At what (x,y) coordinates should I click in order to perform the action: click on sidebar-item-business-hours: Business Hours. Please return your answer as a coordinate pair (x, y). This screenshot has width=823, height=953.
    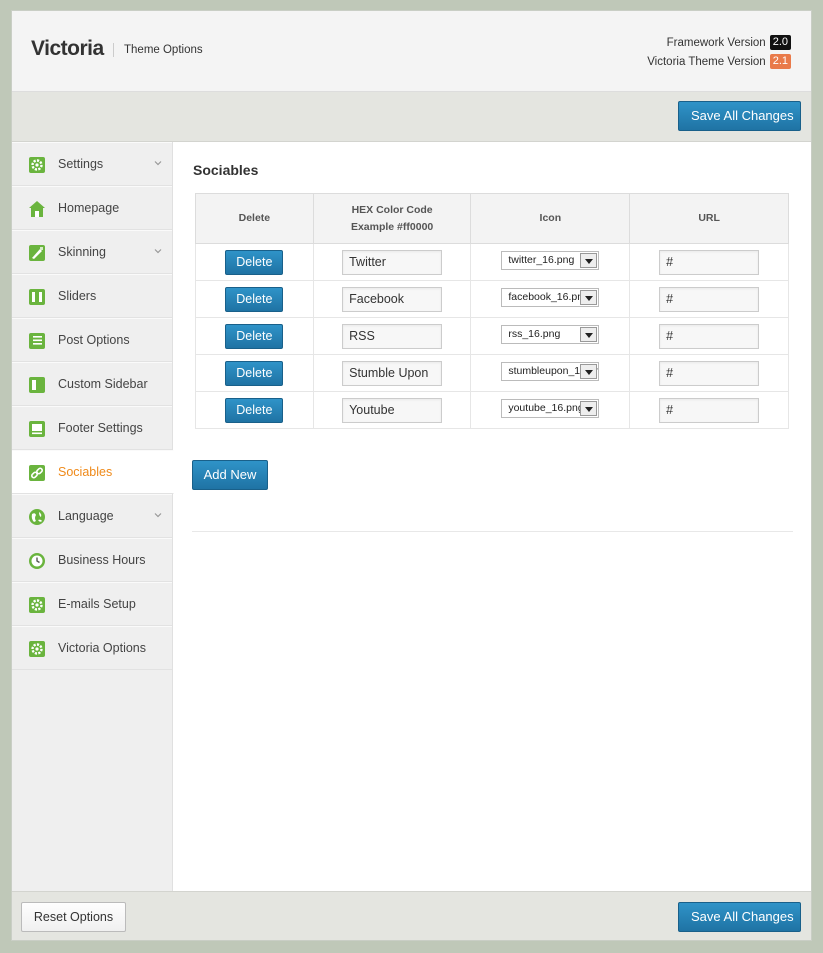
    Looking at the image, I should click on (92, 560).